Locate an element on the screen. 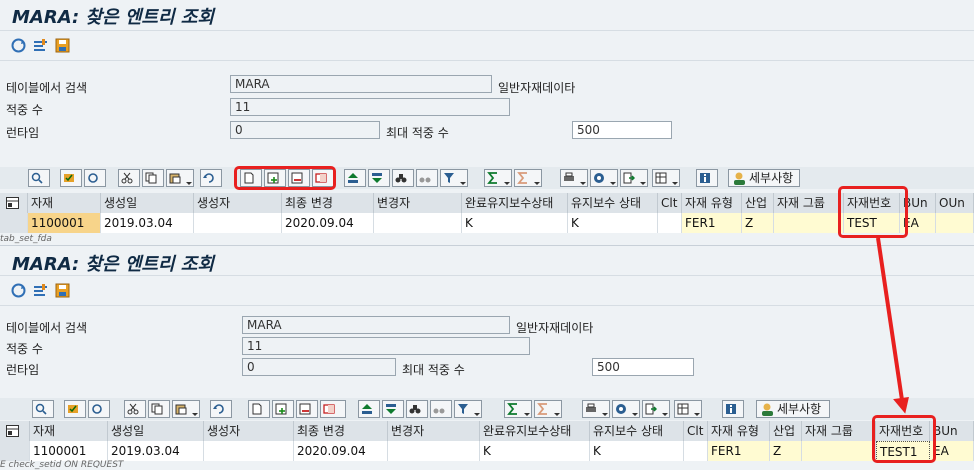 This screenshot has height=470, width=974. print-button is located at coordinates (596, 409).